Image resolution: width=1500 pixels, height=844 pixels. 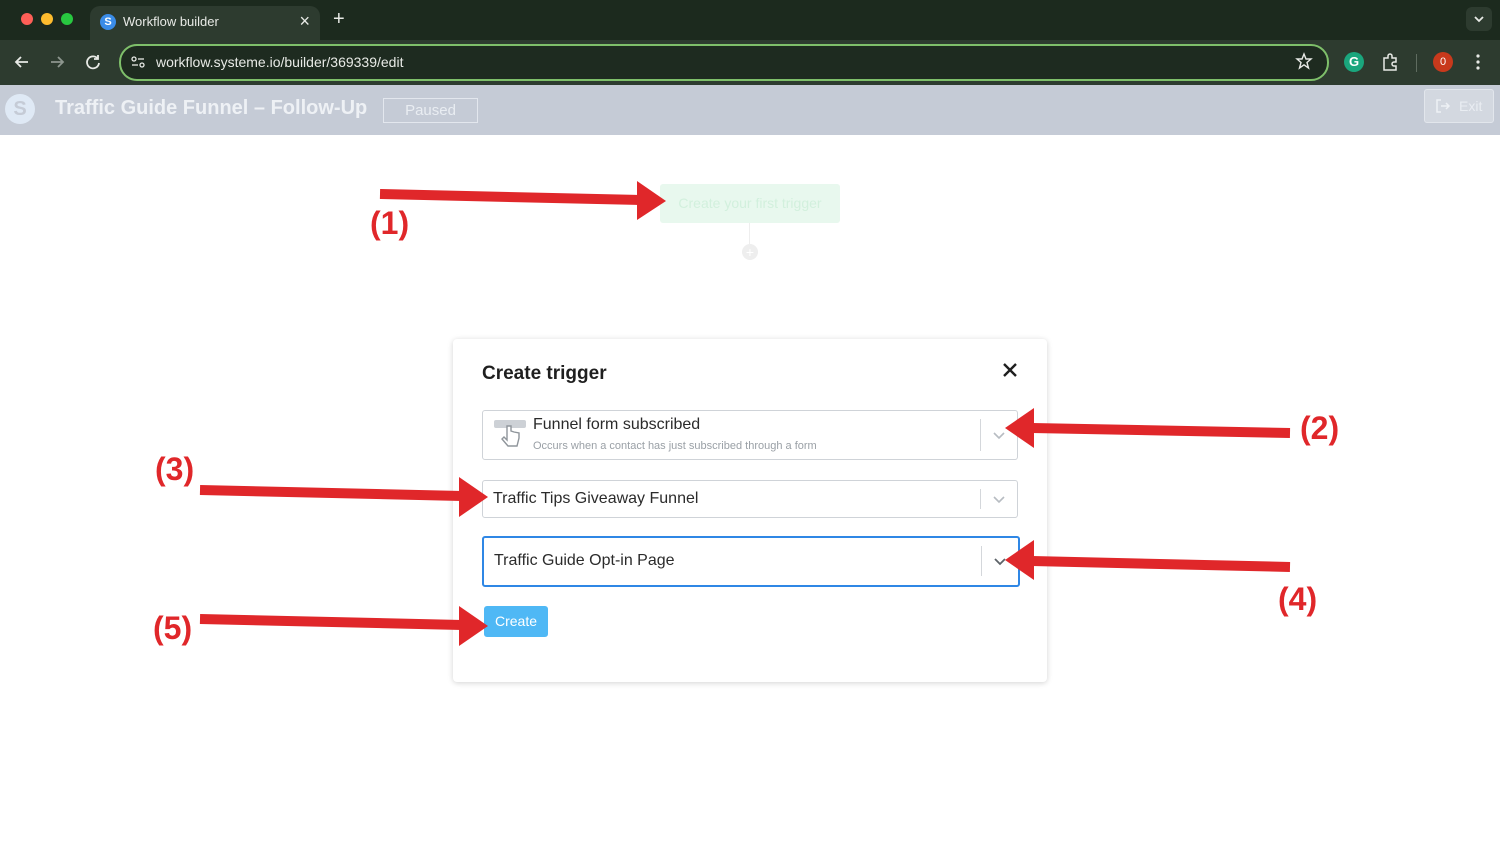 I want to click on step-label-2: (2), so click(x=1320, y=428).